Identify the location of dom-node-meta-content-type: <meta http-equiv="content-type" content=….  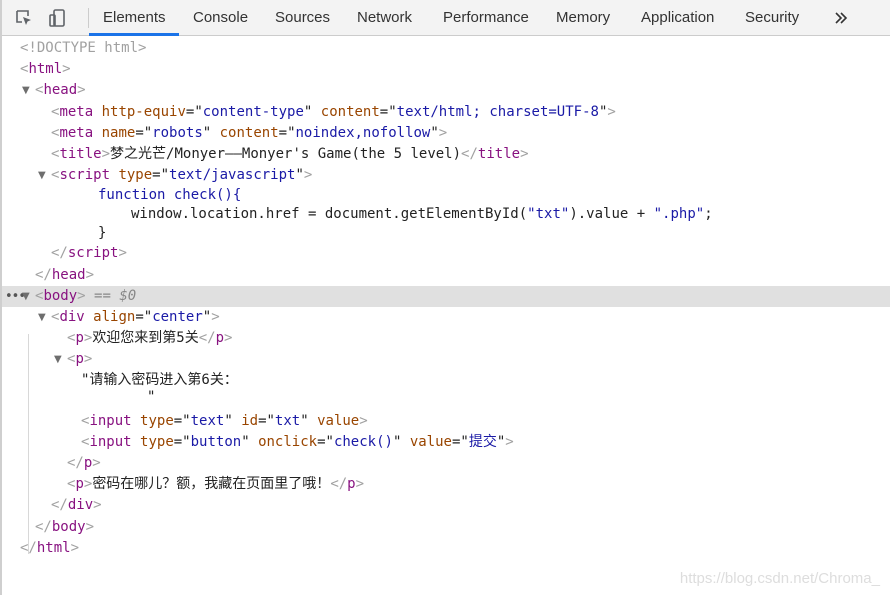
(446, 112).